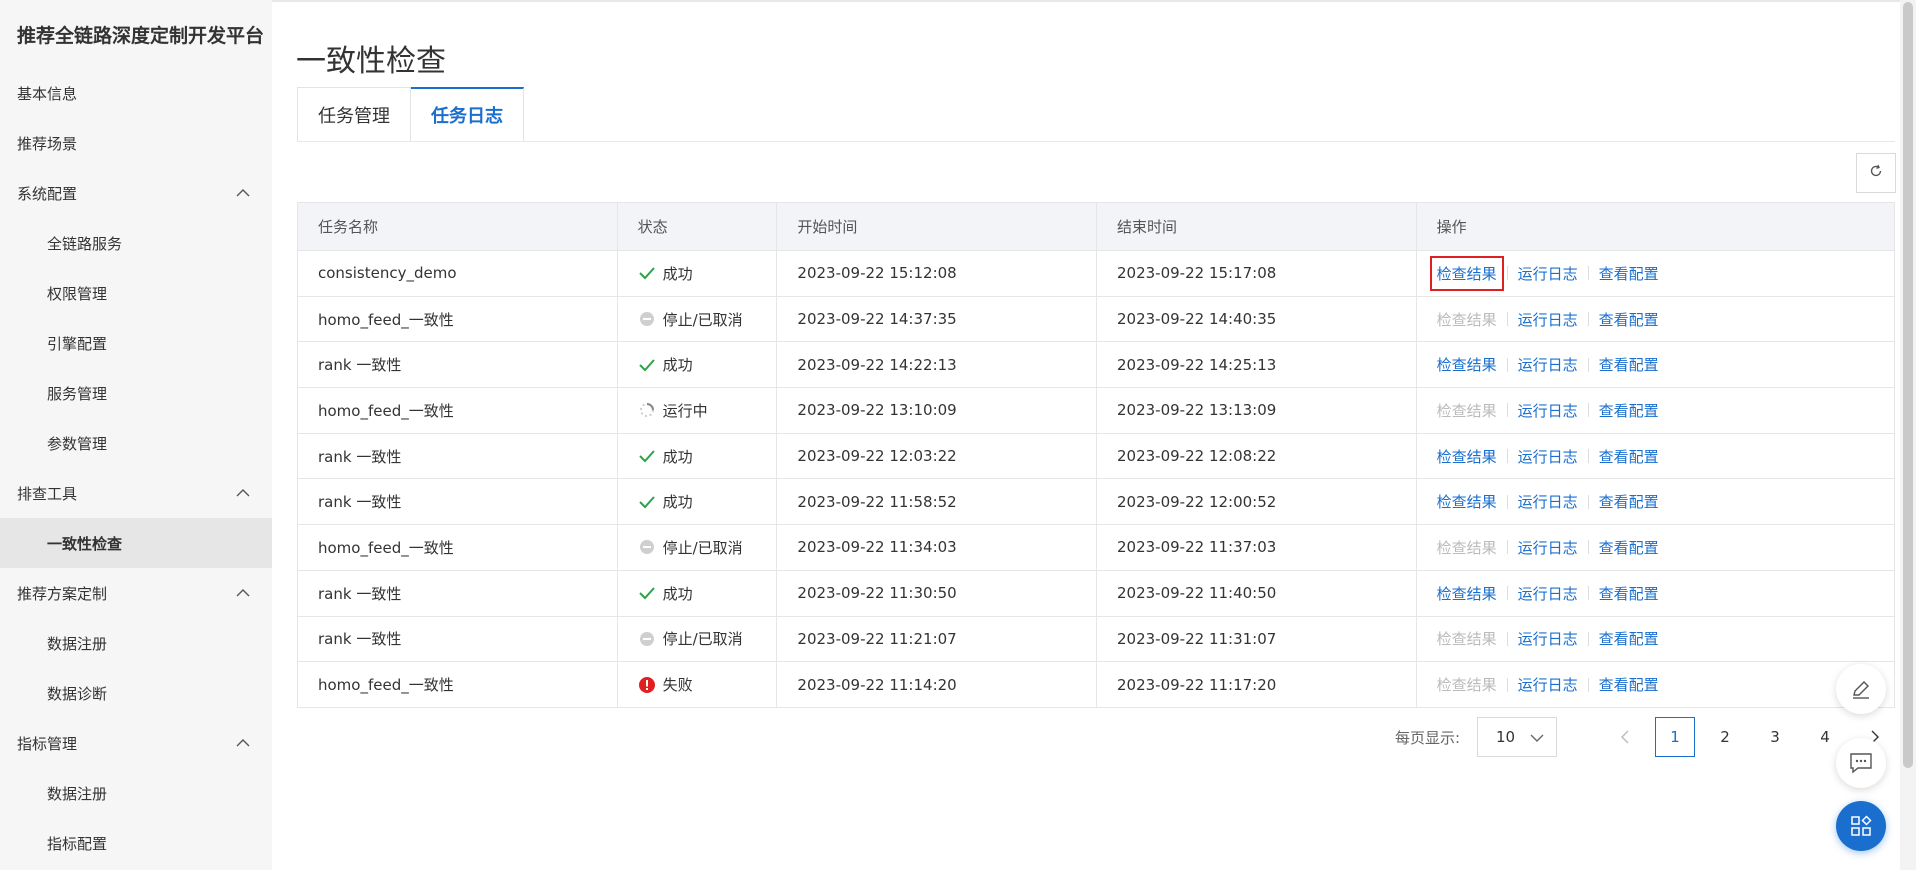  I want to click on page-size-select: 10, so click(1517, 737).